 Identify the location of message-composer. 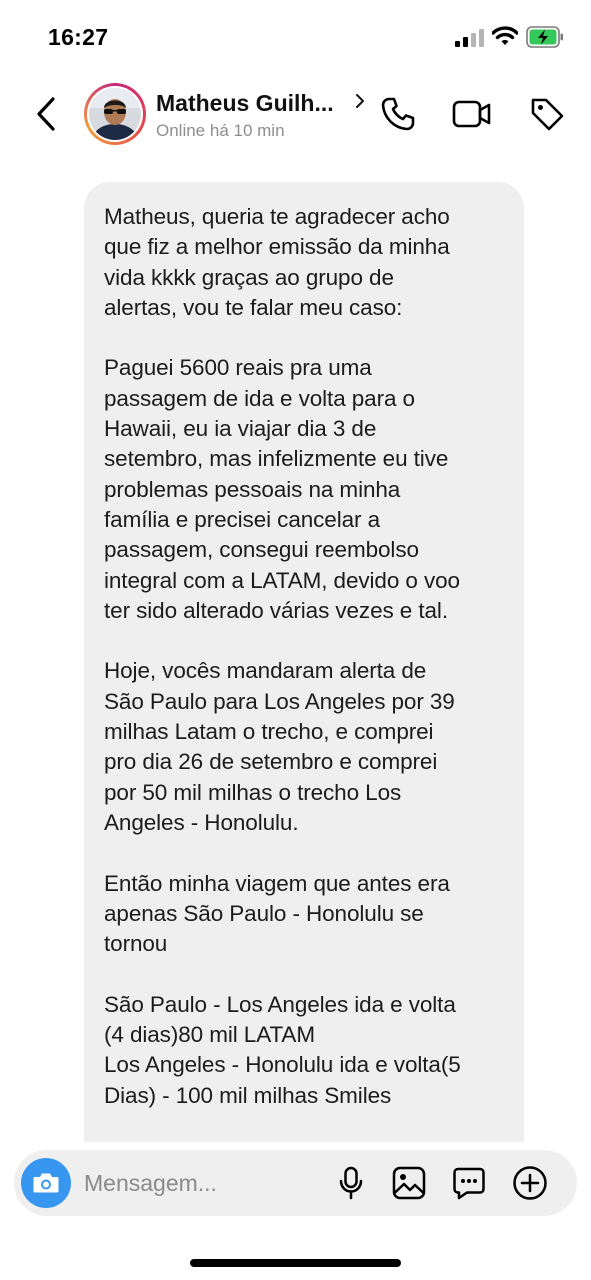
(295, 1183).